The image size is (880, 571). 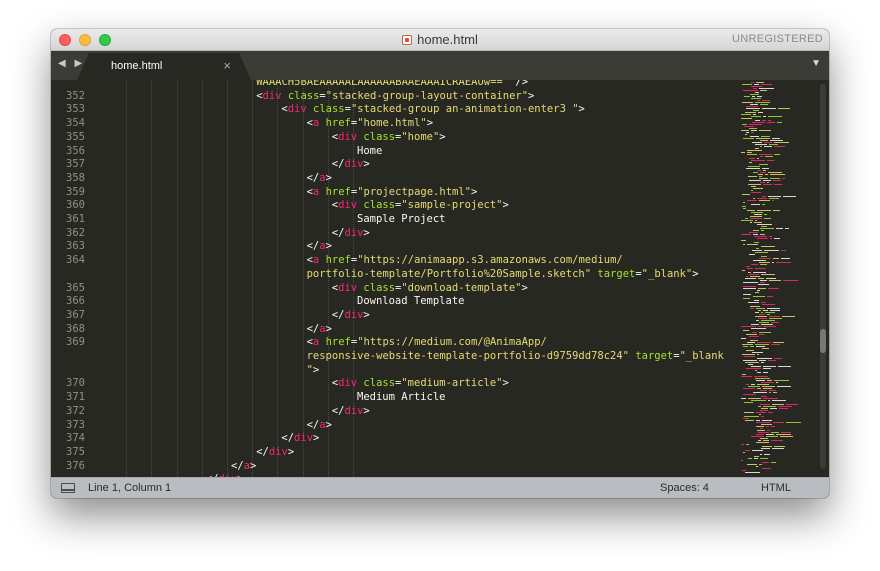 I want to click on code-token: href, so click(x=338, y=260).